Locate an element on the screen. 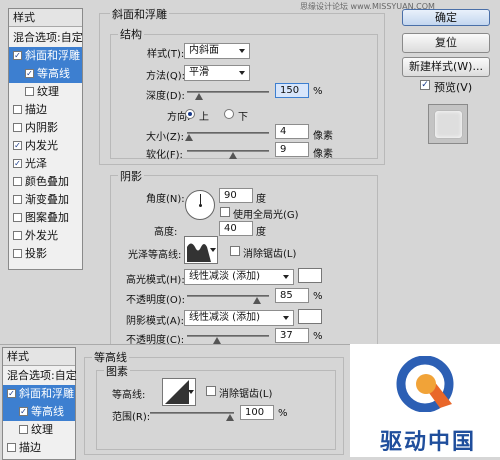  contour-linear-icon is located at coordinates (177, 392).